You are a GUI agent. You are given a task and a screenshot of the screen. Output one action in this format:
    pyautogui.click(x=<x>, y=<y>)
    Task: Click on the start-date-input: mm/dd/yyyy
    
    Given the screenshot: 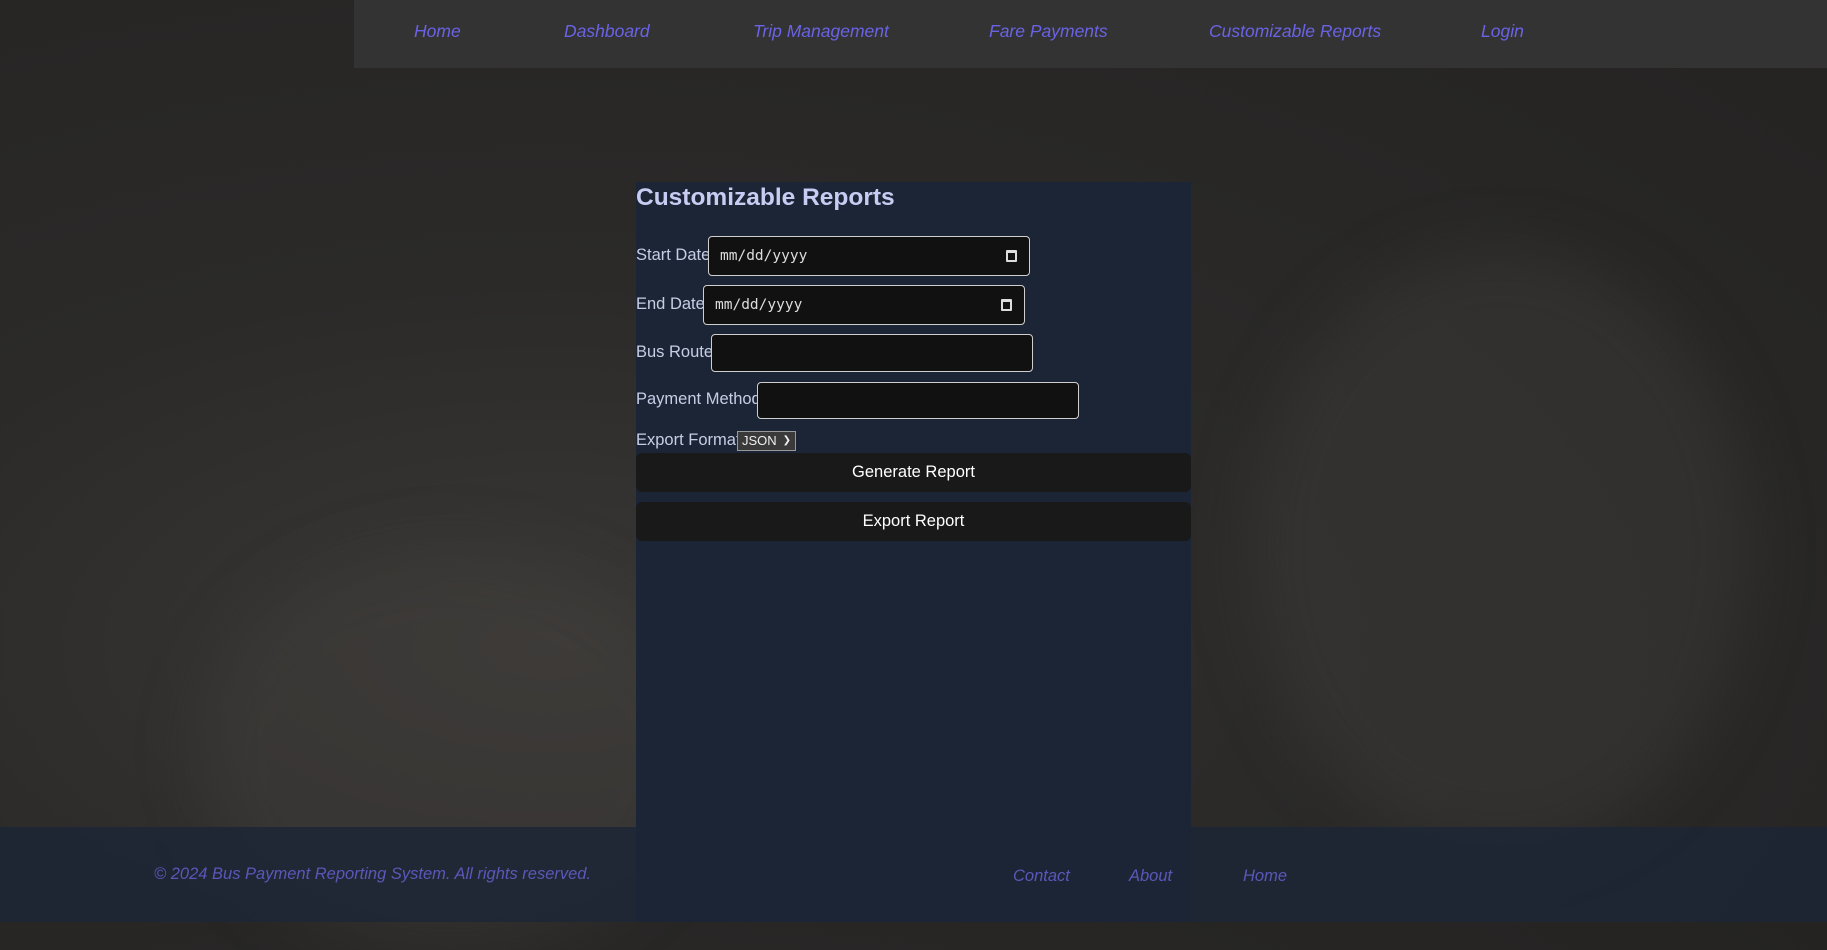 What is the action you would take?
    pyautogui.click(x=869, y=256)
    